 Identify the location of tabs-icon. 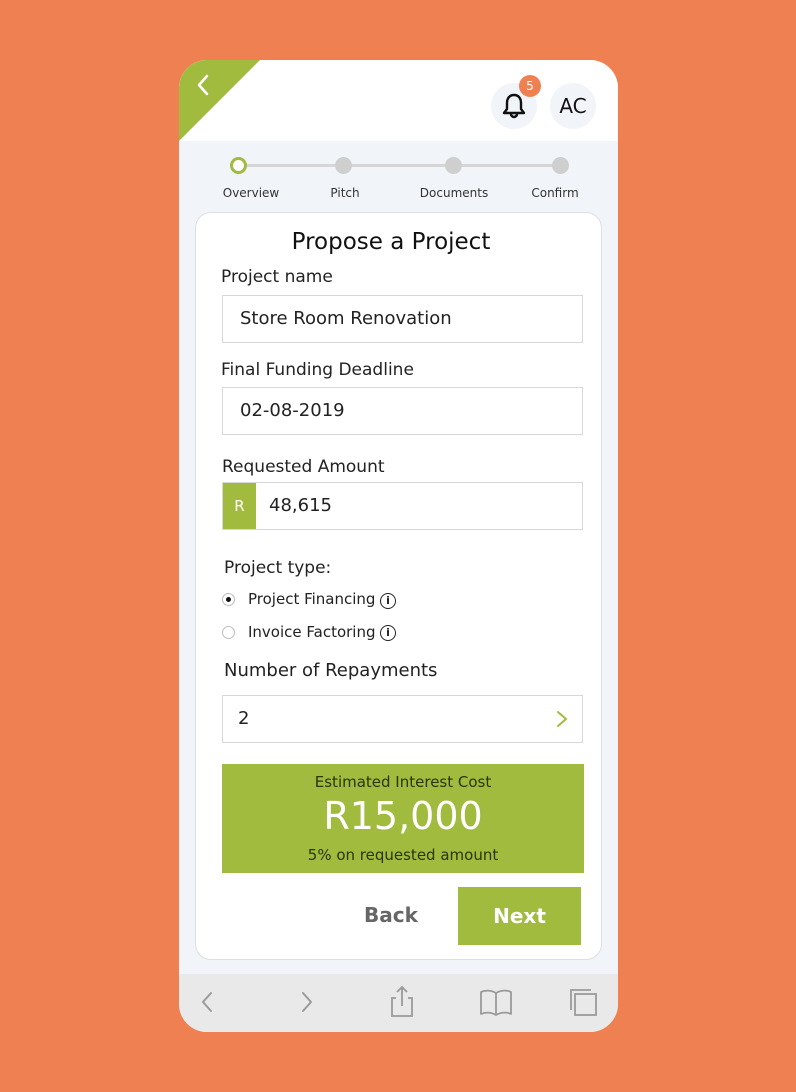
(583, 1002).